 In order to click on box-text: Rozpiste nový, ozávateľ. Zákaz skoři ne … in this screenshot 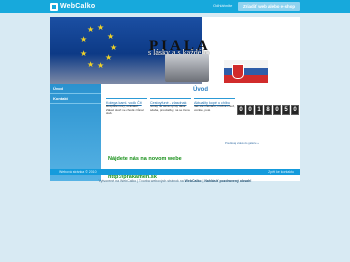, I will do `click(125, 110)`.